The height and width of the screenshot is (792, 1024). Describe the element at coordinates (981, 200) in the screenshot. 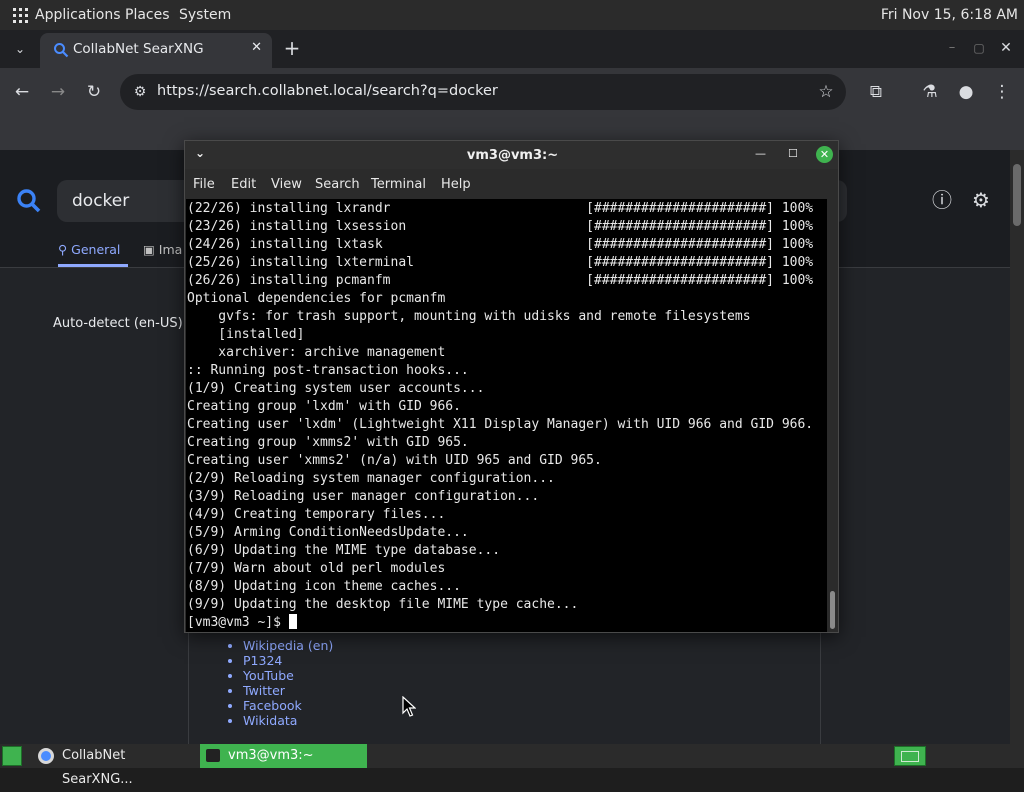

I see `settings-gear-icon: ⚙` at that location.